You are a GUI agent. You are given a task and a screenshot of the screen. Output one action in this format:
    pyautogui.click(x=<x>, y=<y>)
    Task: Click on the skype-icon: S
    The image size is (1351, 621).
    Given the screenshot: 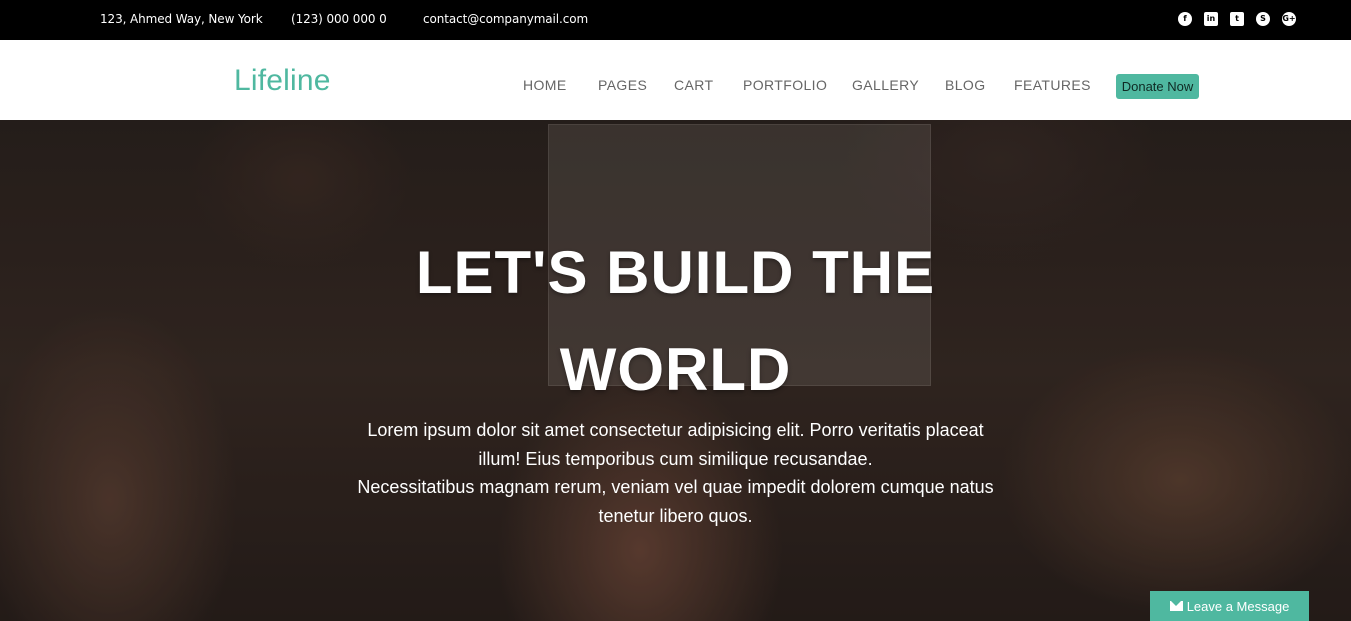 What is the action you would take?
    pyautogui.click(x=1263, y=19)
    